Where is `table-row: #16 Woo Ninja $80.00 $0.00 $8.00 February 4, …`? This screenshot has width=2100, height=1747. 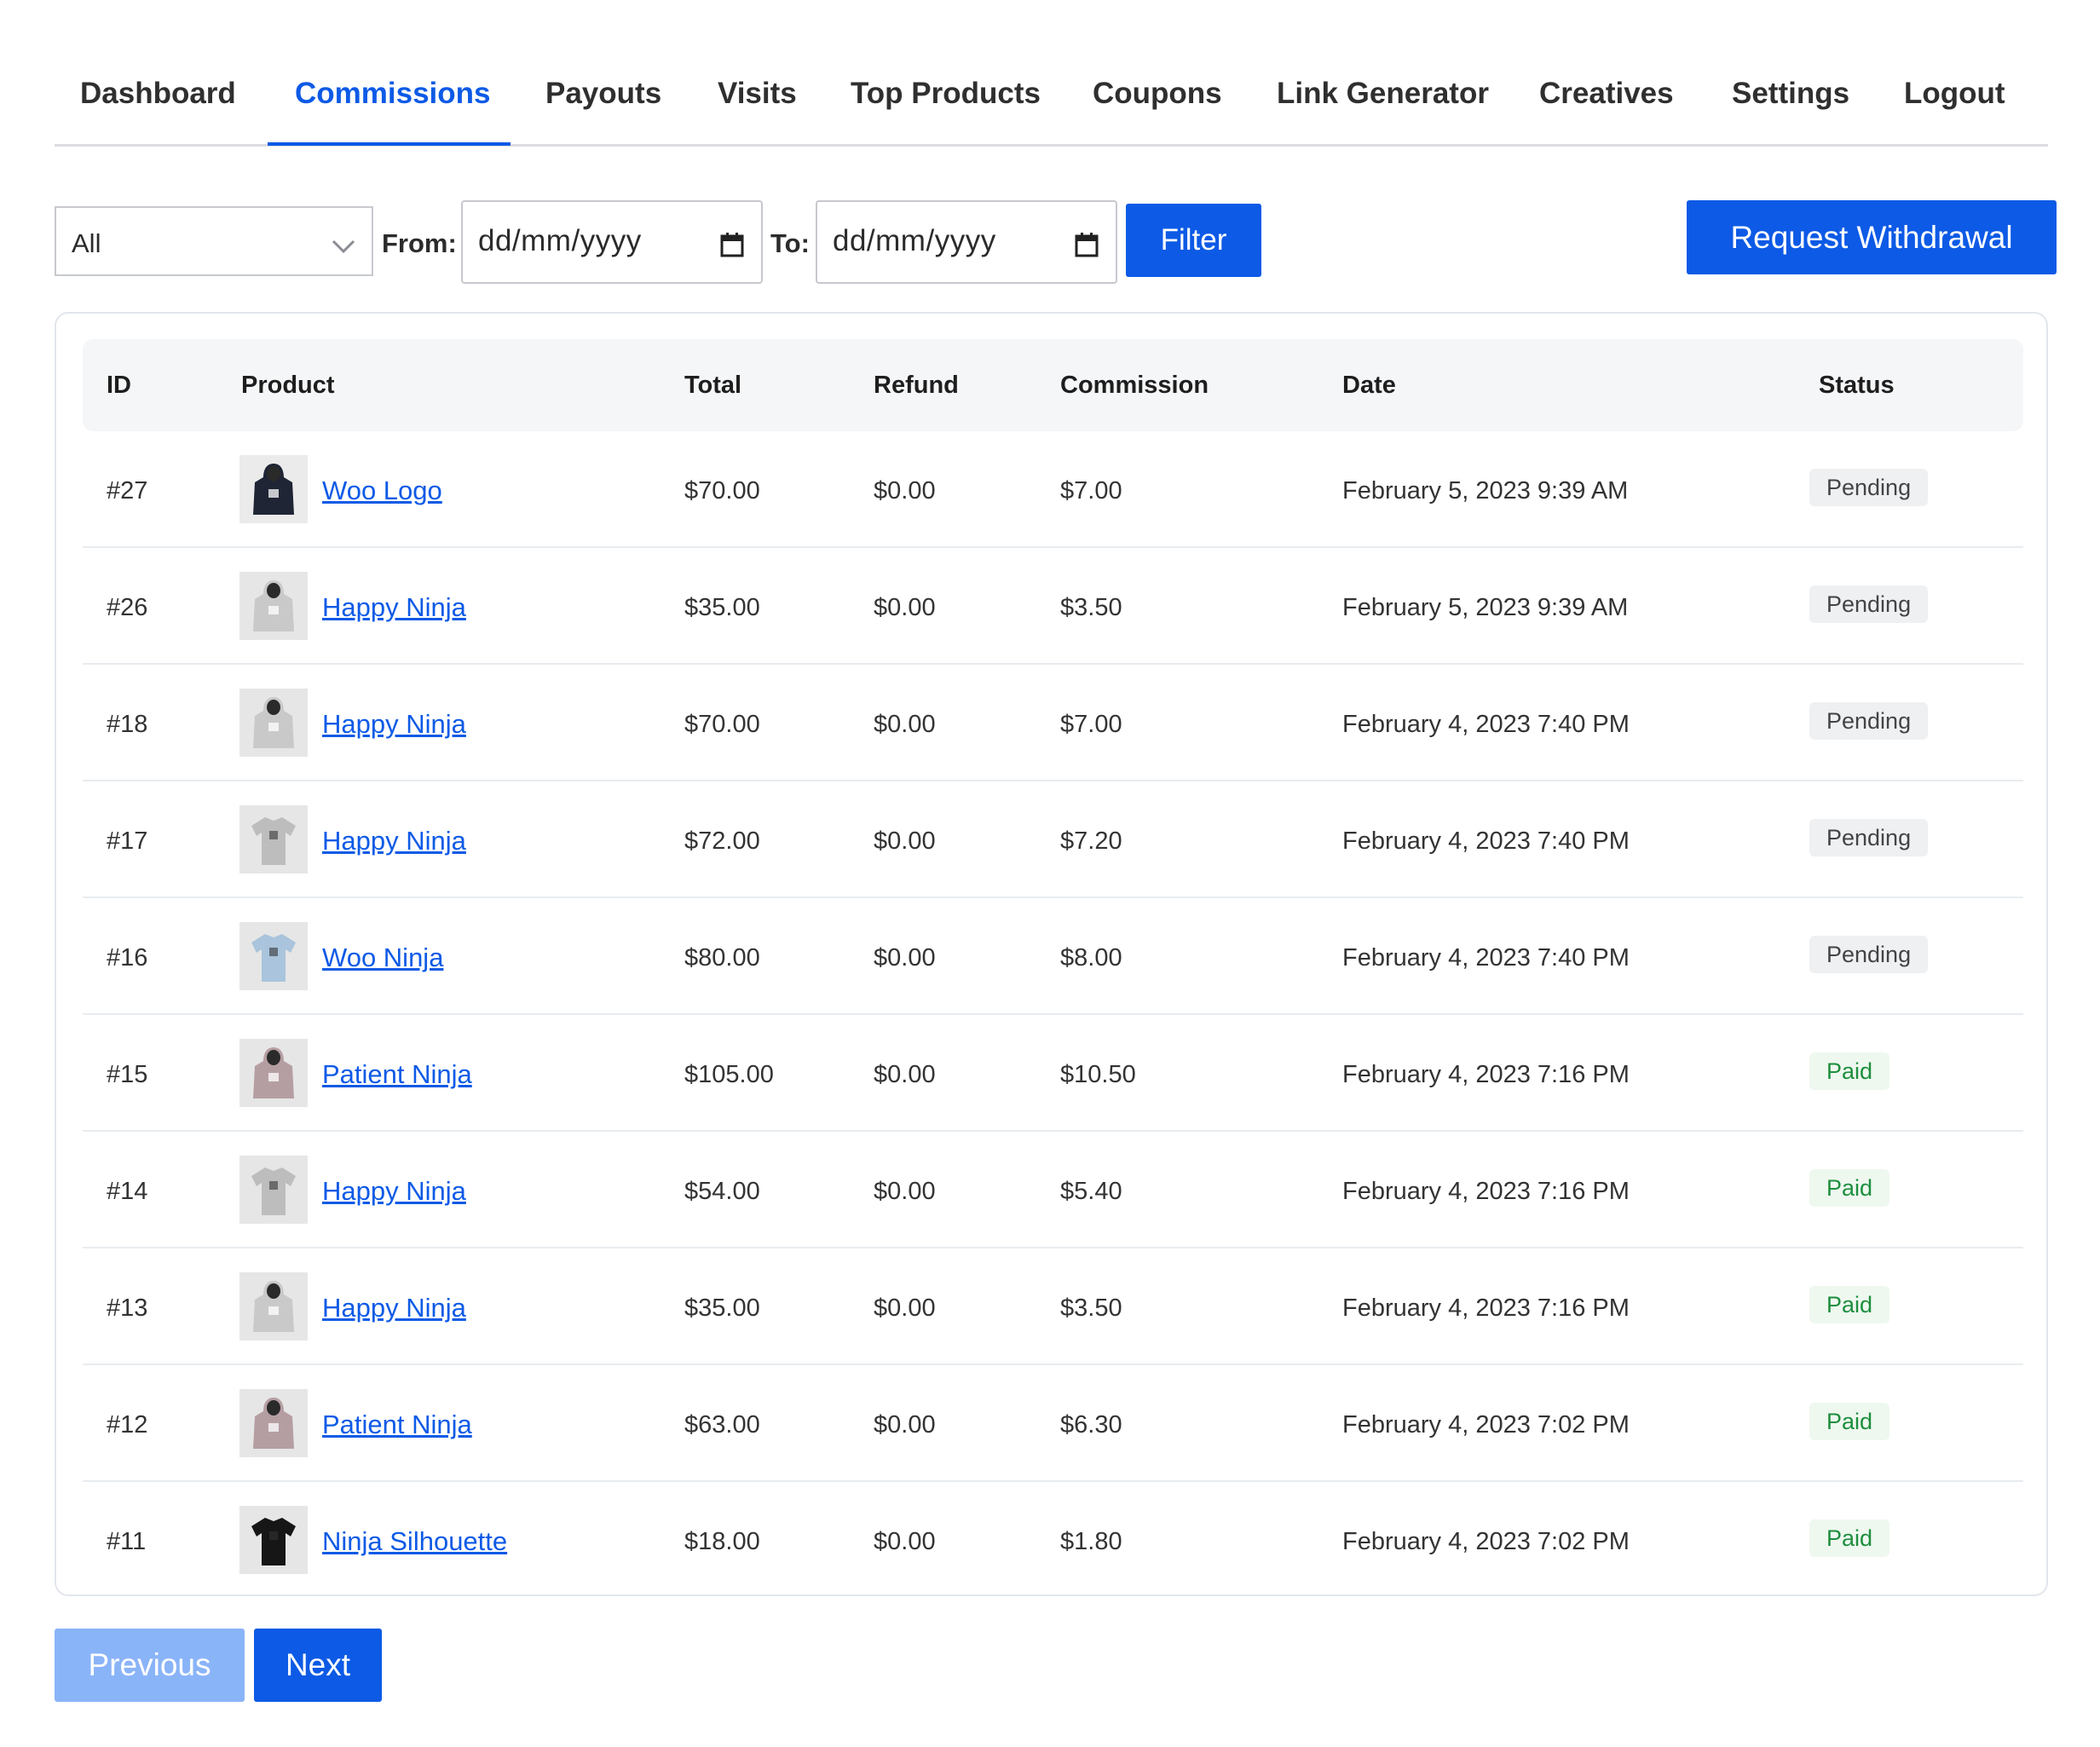
table-row: #16 Woo Ninja $80.00 $0.00 $8.00 February 4, … is located at coordinates (1053, 956).